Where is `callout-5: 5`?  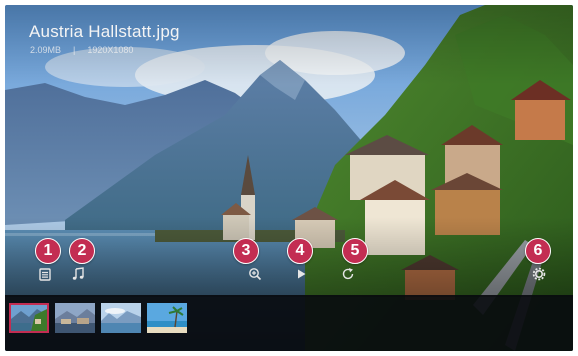 callout-5: 5 is located at coordinates (355, 251).